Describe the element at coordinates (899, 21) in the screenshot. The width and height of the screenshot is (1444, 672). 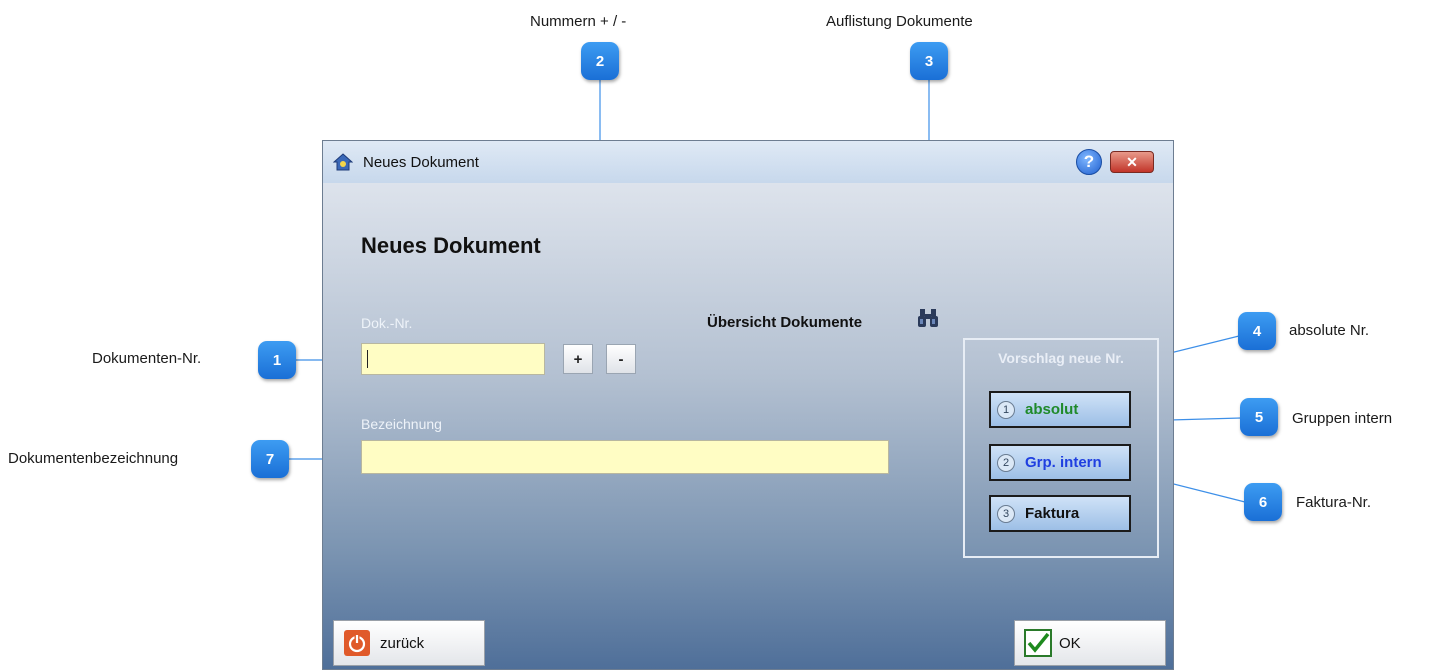
I see `annotation-label-3: Auflistung Dokumente` at that location.